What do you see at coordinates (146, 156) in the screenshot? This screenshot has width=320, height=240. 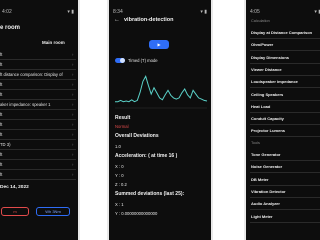 I see `acceleration-heading: Acceleration: ( at time 16 )` at bounding box center [146, 156].